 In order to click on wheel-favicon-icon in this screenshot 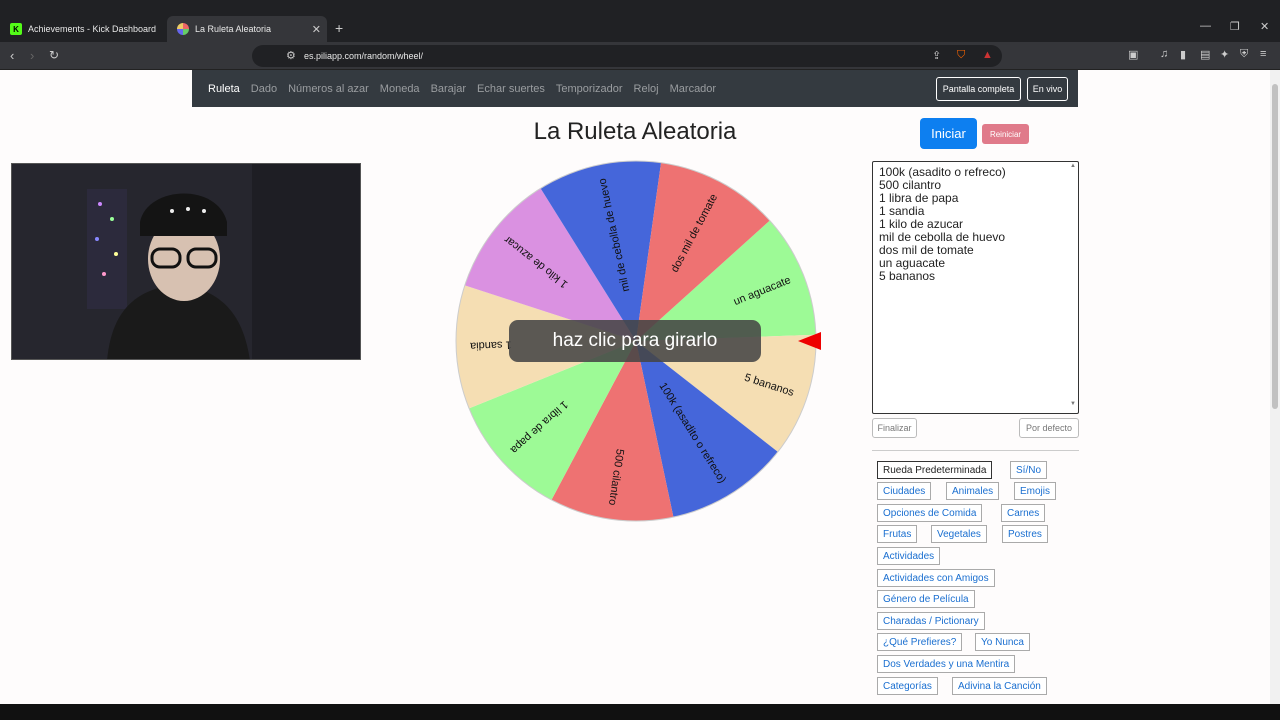, I will do `click(183, 29)`.